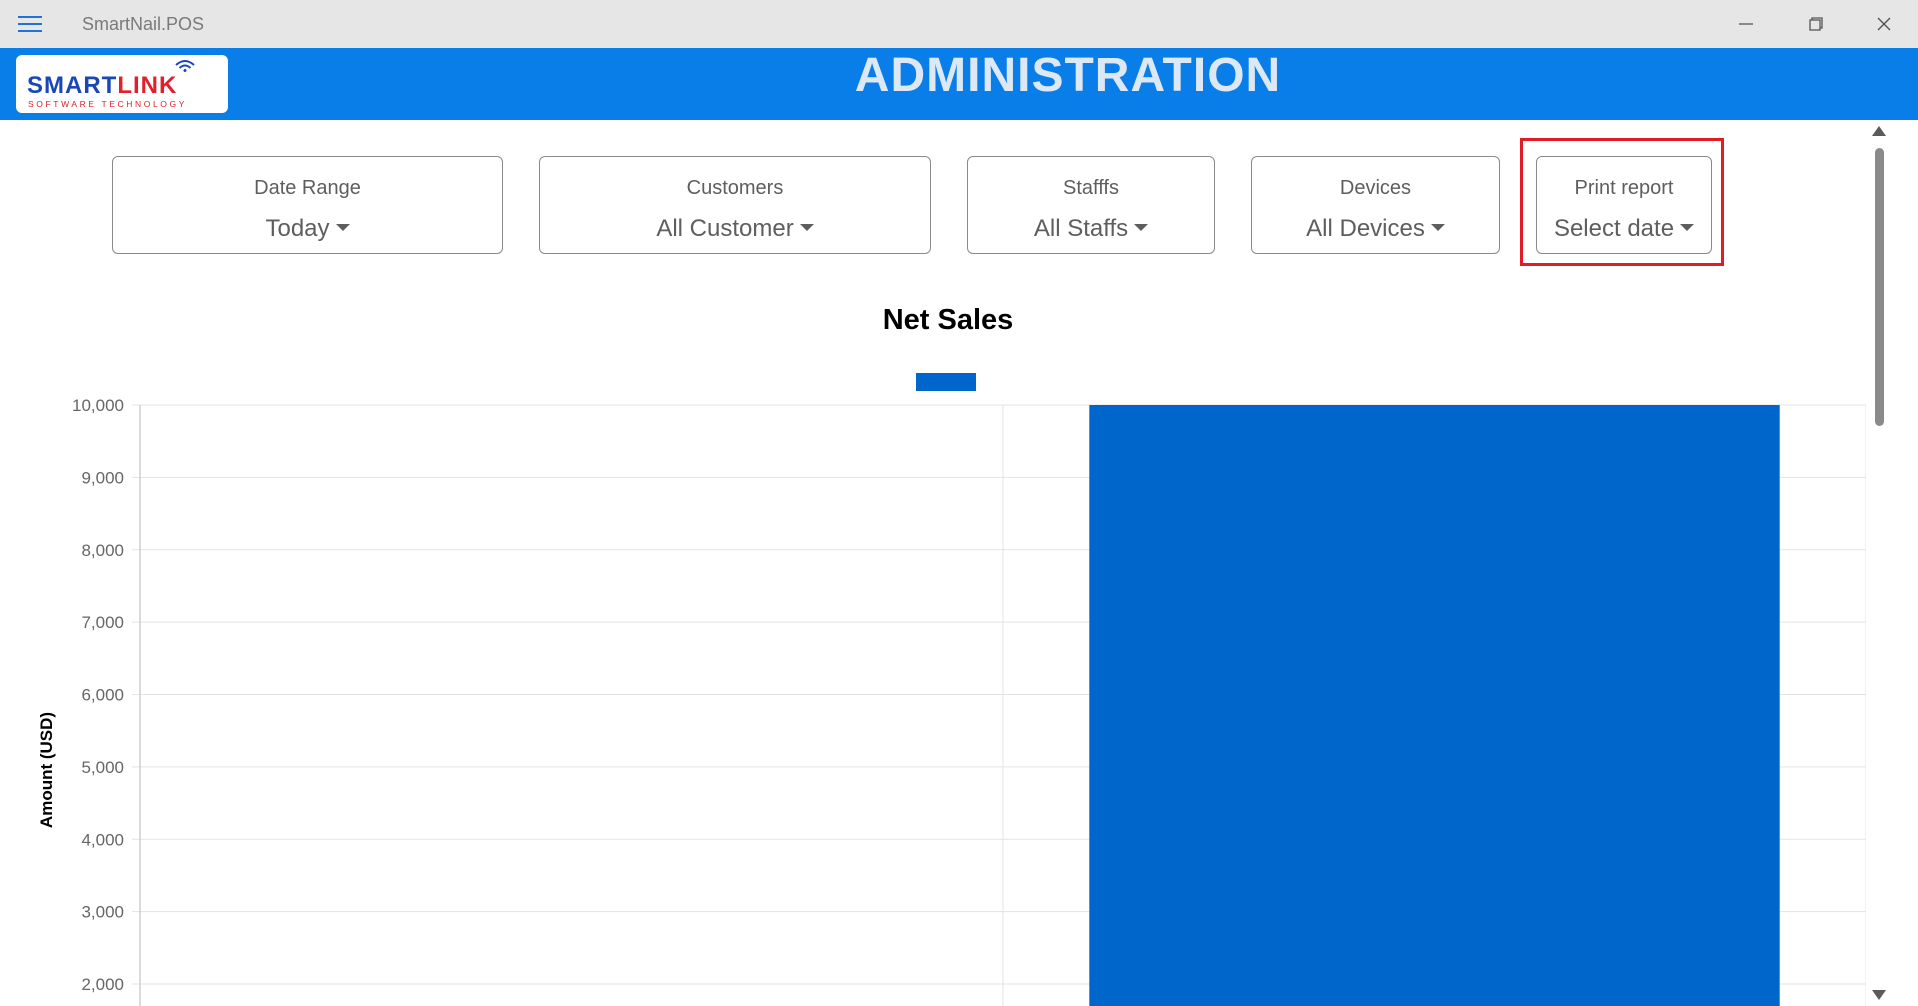  I want to click on y-tick-label: 10,000, so click(98, 405).